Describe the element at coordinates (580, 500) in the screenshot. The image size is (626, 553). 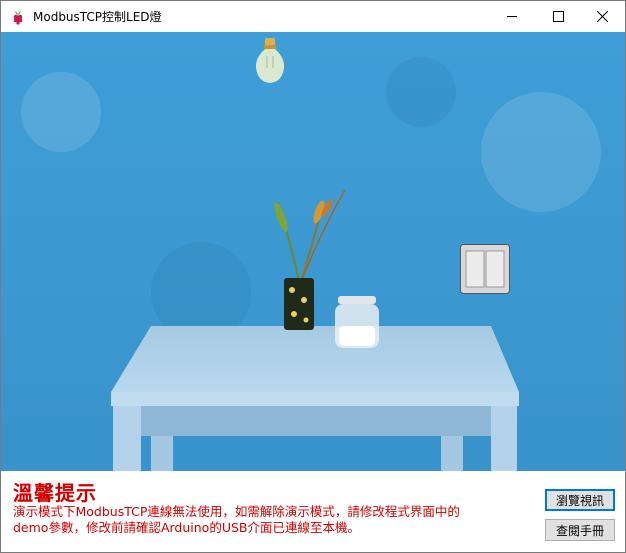
I see `browse-video-button: 瀏覽視訊` at that location.